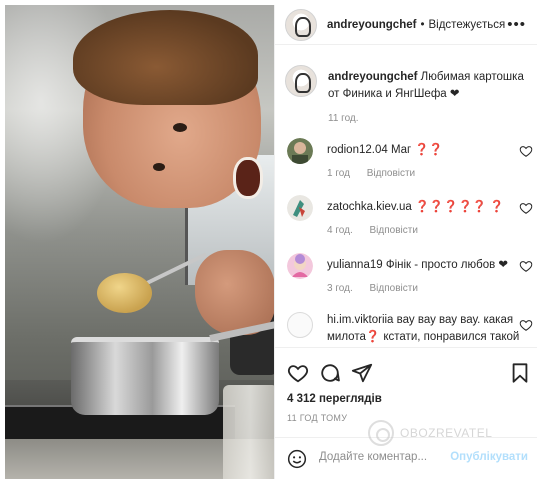  Describe the element at coordinates (446, 433) in the screenshot. I see `watermark-text: OBOZREVATEL` at that location.